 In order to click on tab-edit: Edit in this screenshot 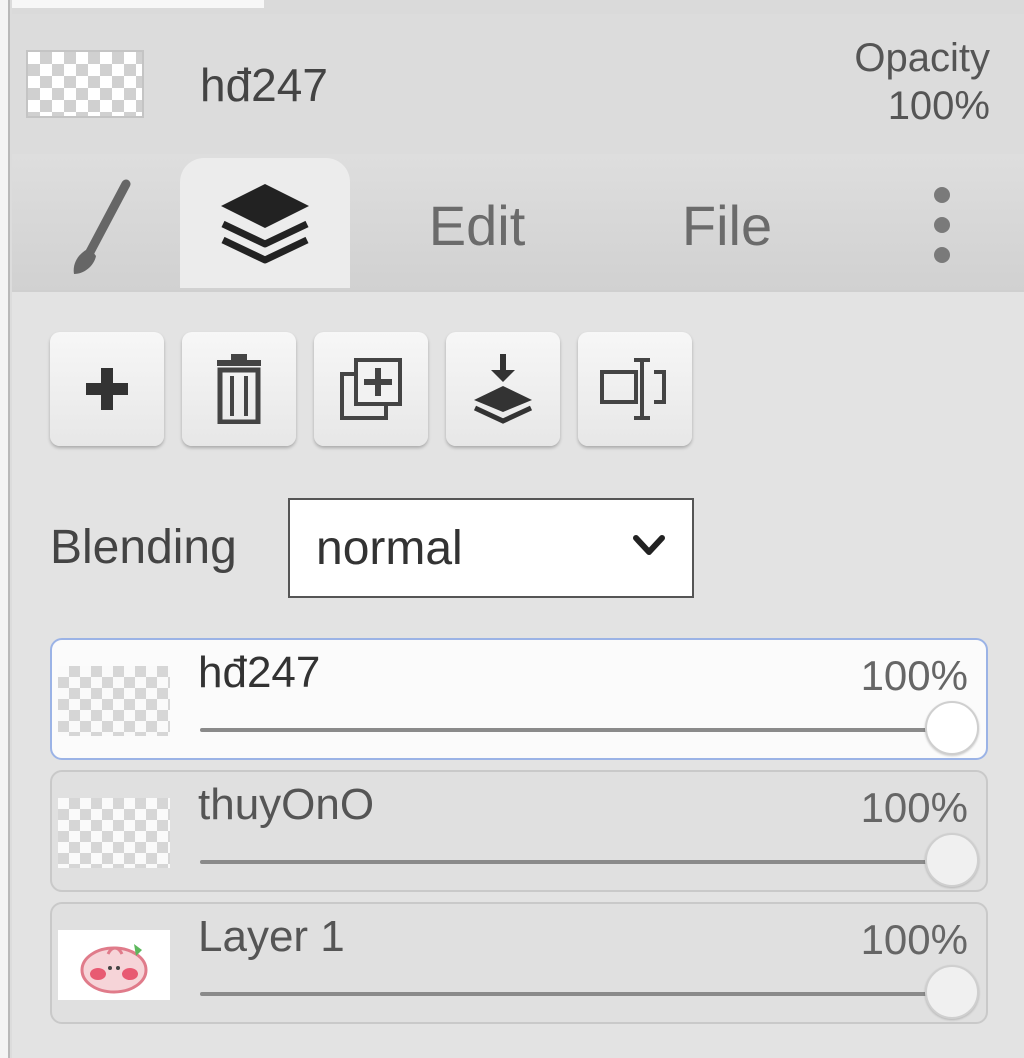, I will do `click(477, 225)`.